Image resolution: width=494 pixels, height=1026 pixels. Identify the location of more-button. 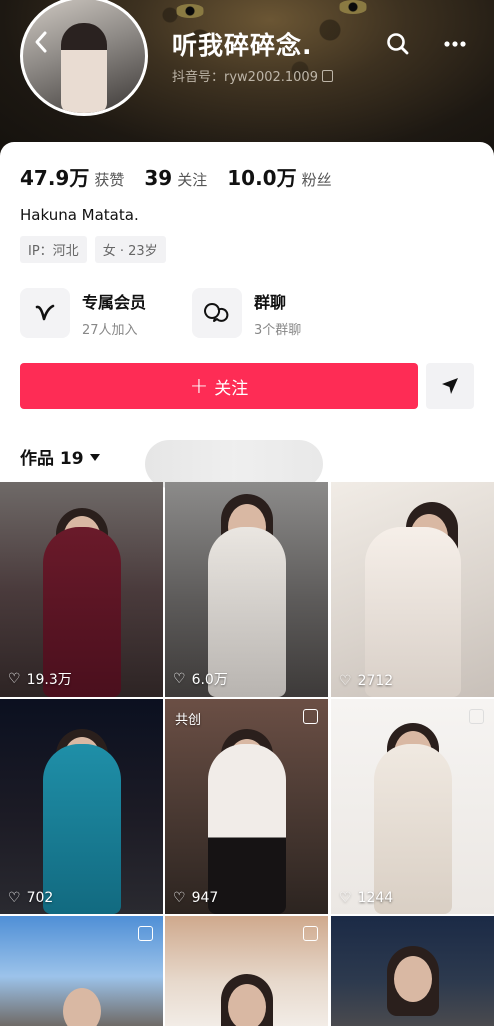
(455, 44).